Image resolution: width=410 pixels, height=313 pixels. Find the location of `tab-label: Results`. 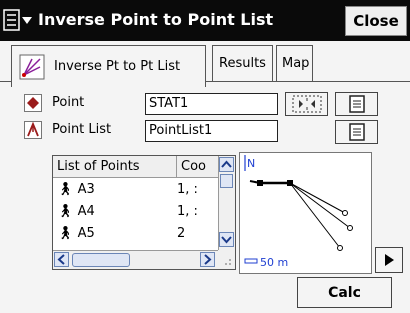

tab-label: Results is located at coordinates (242, 63).